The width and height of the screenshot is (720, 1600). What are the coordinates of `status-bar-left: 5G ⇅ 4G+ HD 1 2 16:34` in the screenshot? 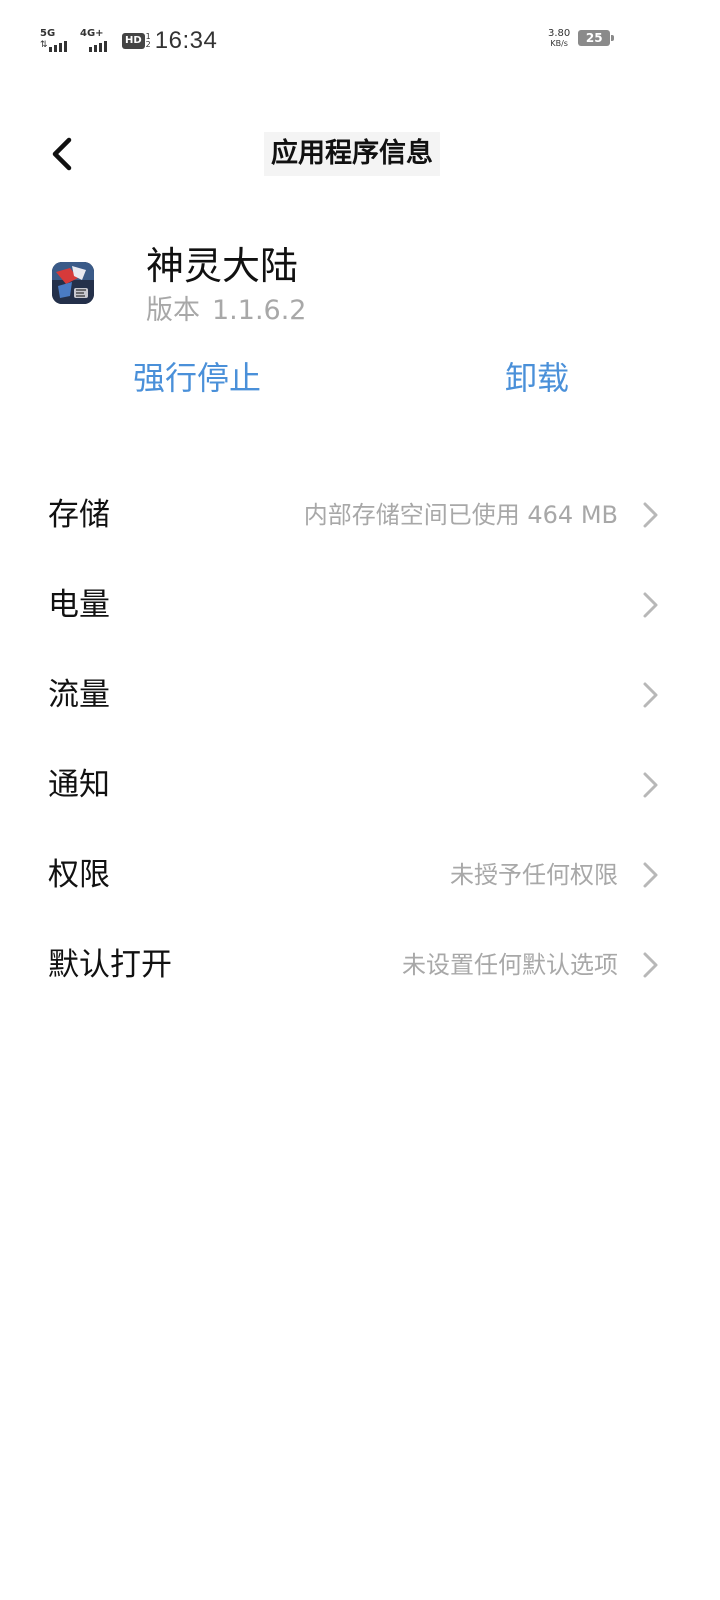 It's located at (128, 41).